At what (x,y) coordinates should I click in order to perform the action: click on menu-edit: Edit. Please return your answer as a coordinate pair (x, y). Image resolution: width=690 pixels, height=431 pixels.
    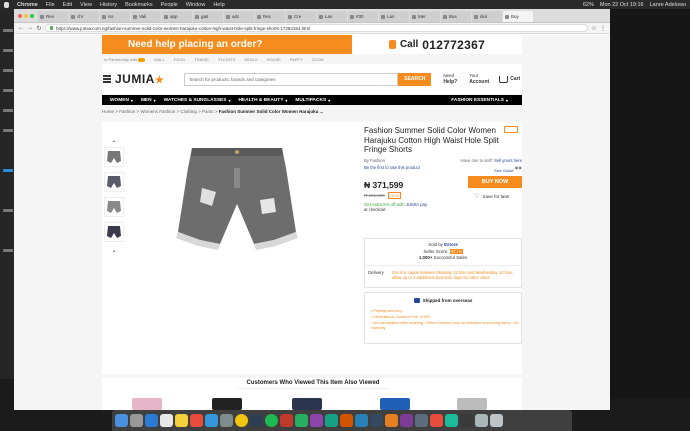
    Looking at the image, I should click on (67, 5).